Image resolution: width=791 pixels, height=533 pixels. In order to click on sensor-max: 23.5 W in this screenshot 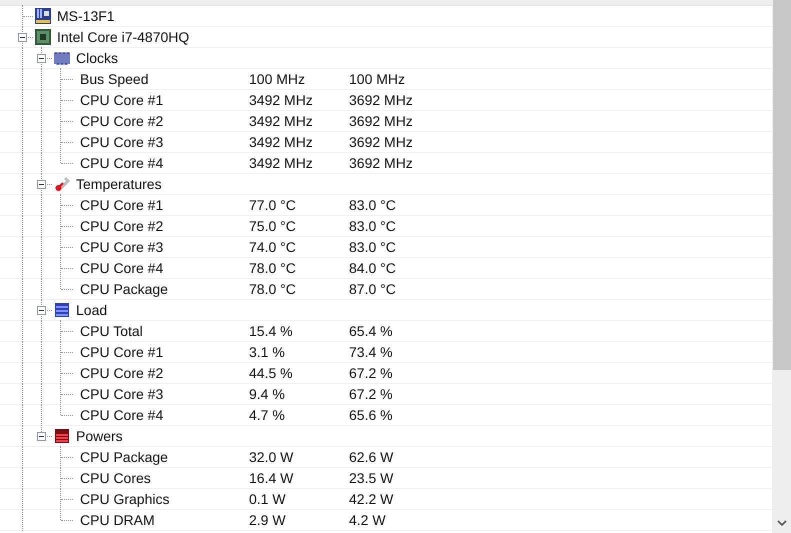, I will do `click(371, 478)`.